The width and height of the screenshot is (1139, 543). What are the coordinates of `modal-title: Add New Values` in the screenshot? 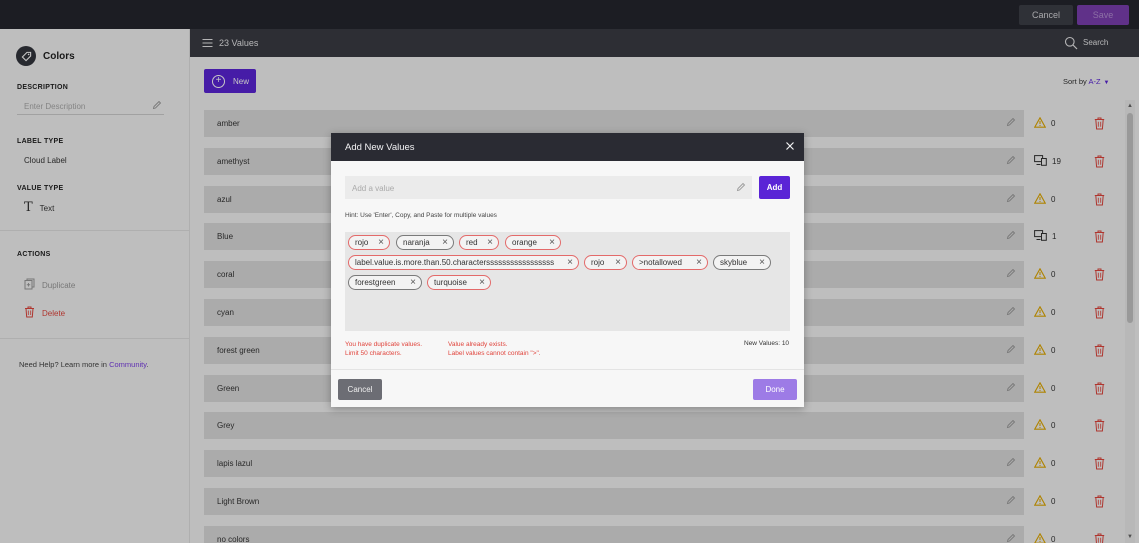 It's located at (380, 147).